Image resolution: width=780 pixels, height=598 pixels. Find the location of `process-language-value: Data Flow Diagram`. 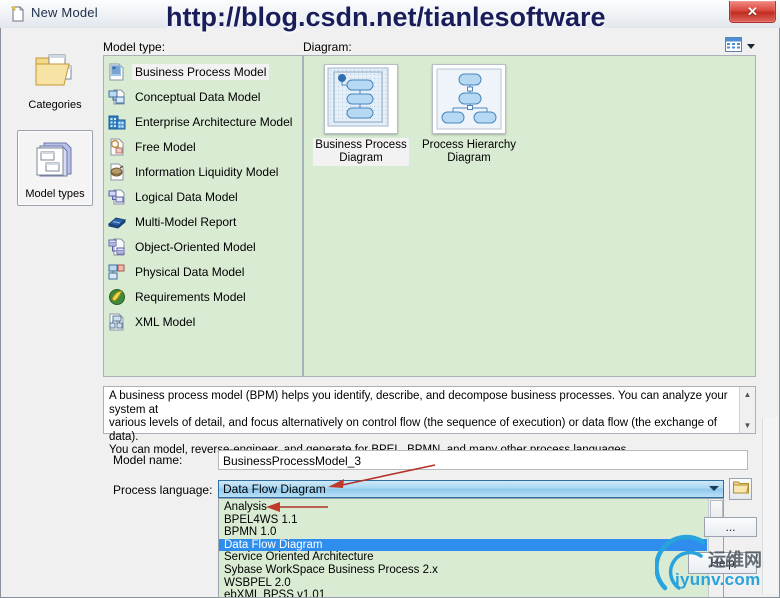

process-language-value: Data Flow Diagram is located at coordinates (274, 489).